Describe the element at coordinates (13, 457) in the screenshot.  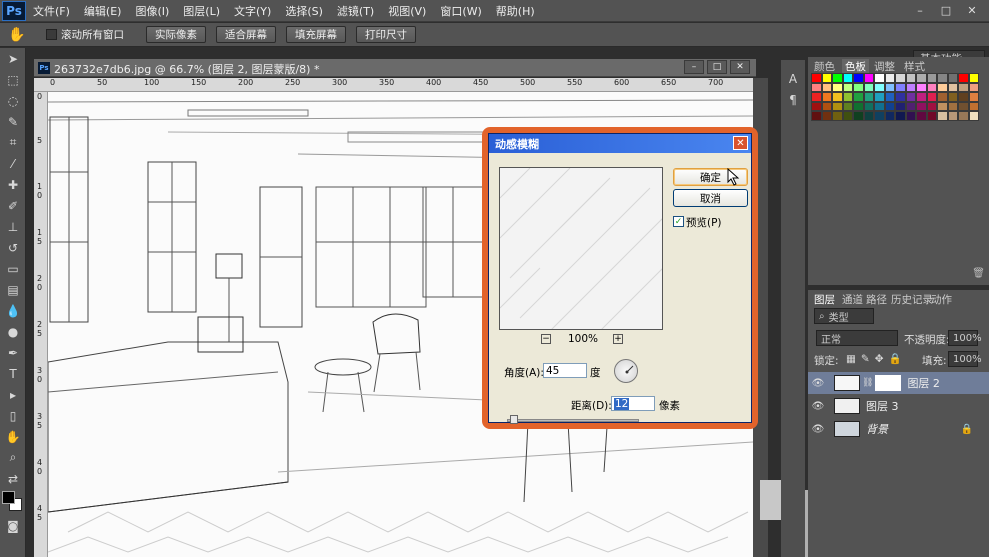
I see `zoom-tool-icon: ⌕` at that location.